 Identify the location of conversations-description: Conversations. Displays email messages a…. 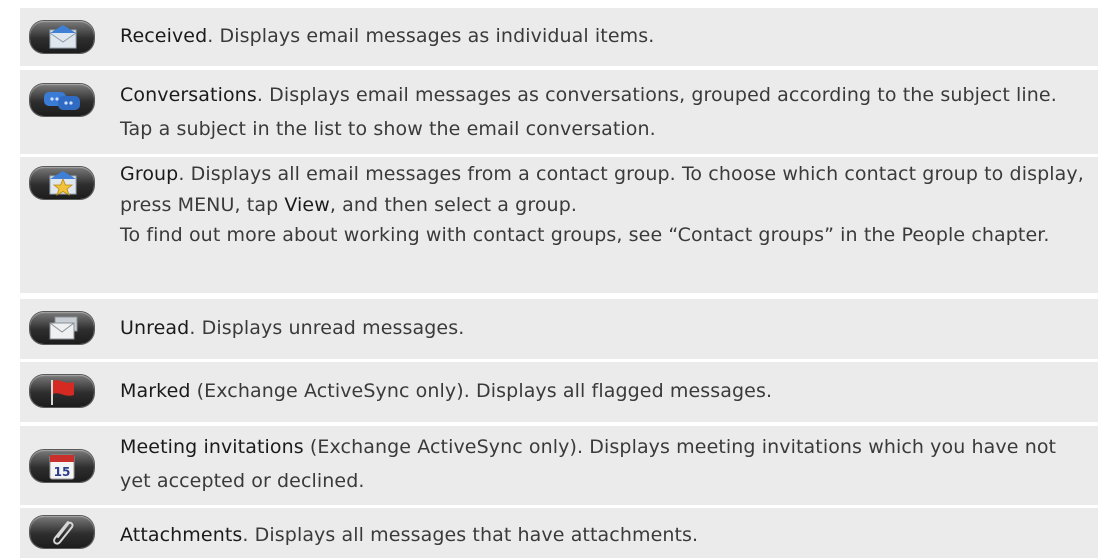
(603, 112).